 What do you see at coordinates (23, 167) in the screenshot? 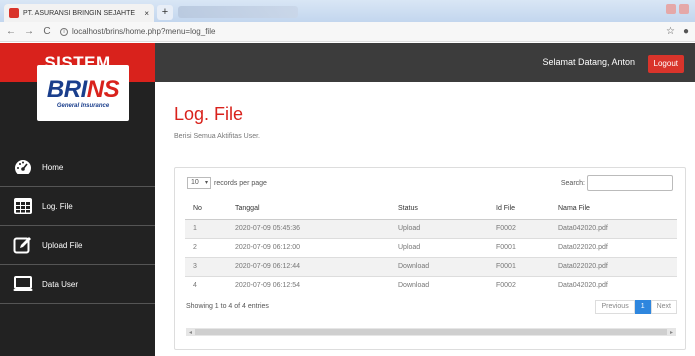
I see `dashboard-icon` at bounding box center [23, 167].